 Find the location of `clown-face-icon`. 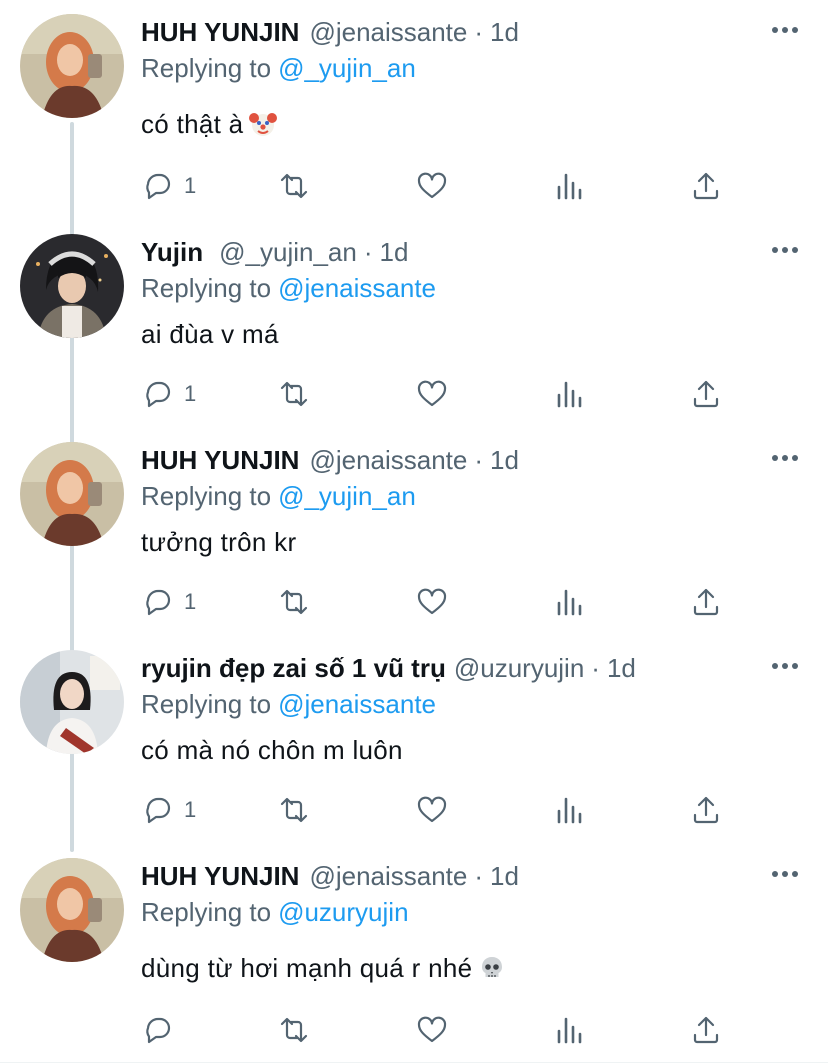

clown-face-icon is located at coordinates (263, 124).